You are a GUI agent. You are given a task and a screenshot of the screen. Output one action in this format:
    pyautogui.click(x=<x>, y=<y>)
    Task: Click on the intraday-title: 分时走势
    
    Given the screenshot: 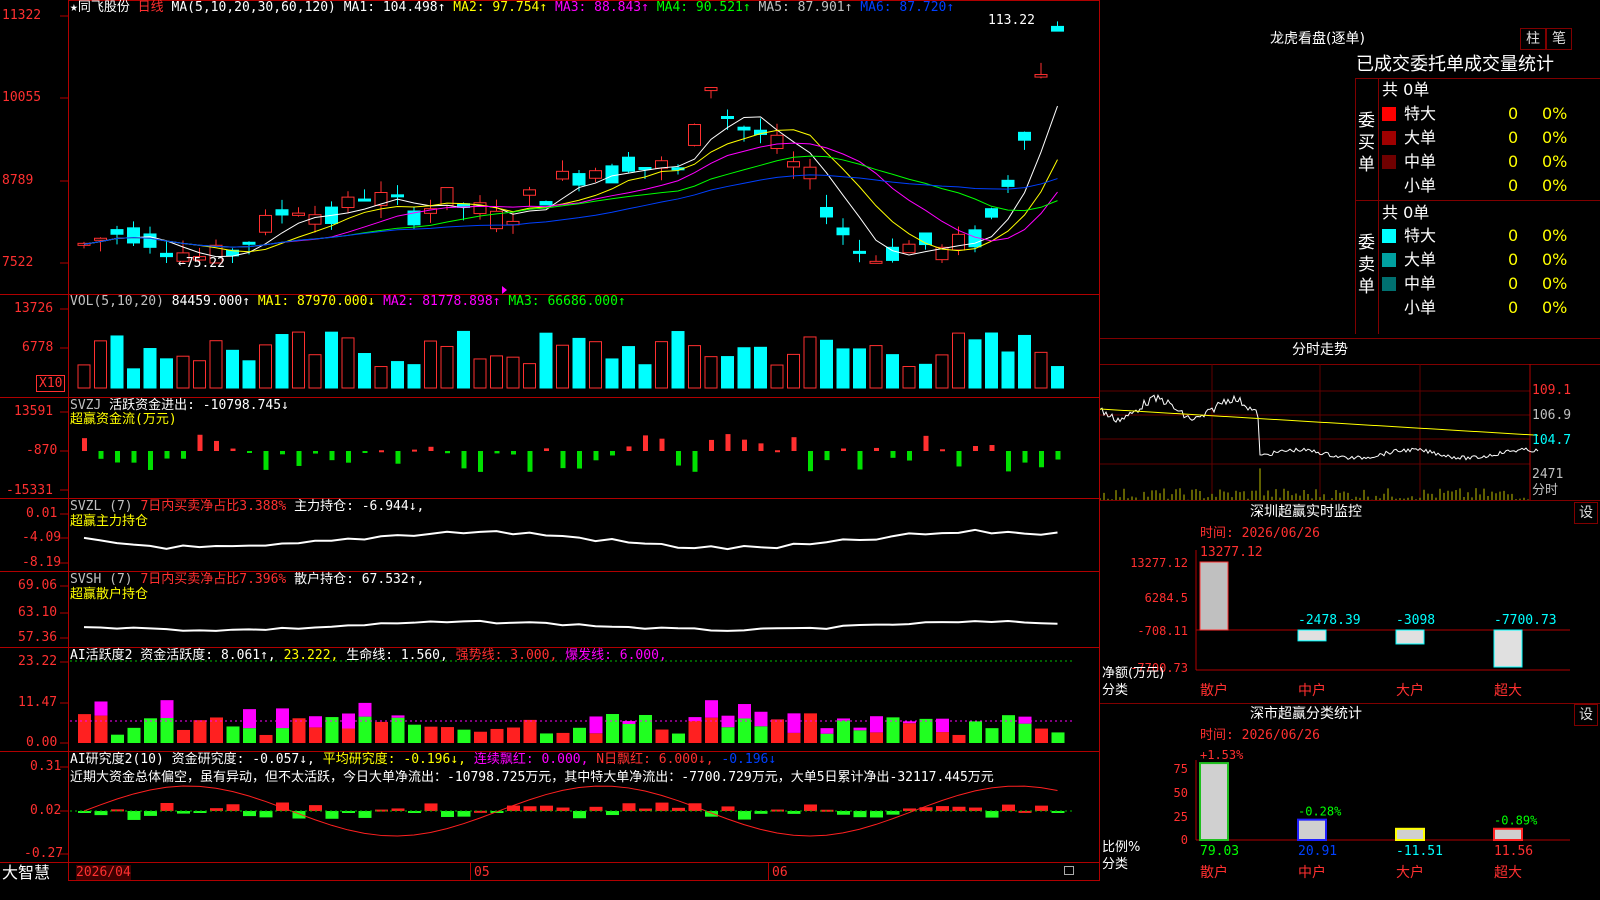 What is the action you would take?
    pyautogui.click(x=1320, y=350)
    